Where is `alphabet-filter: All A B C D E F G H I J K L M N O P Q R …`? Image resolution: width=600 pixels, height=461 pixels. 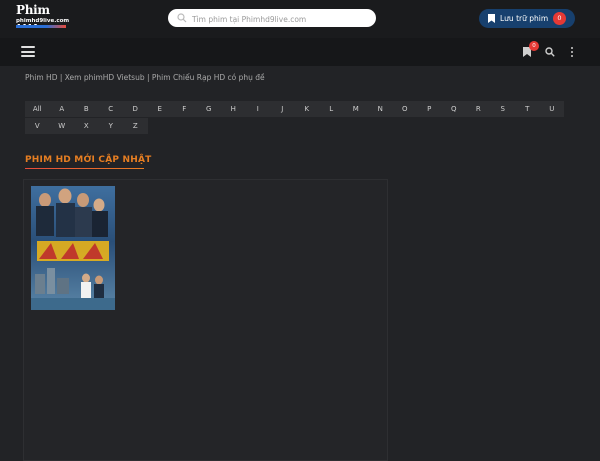 alphabet-filter: All A B C D E F G H I J K L M N O P Q R … is located at coordinates (295, 118).